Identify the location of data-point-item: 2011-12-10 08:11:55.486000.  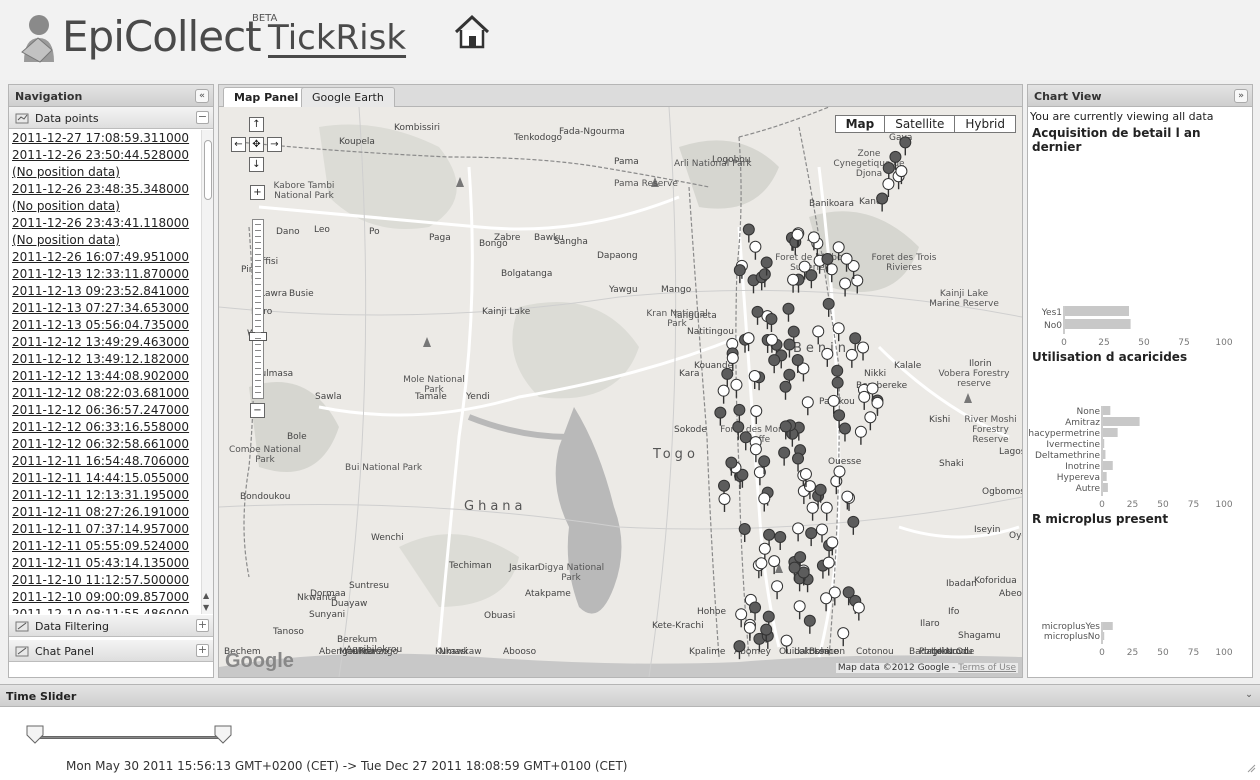
(106, 610).